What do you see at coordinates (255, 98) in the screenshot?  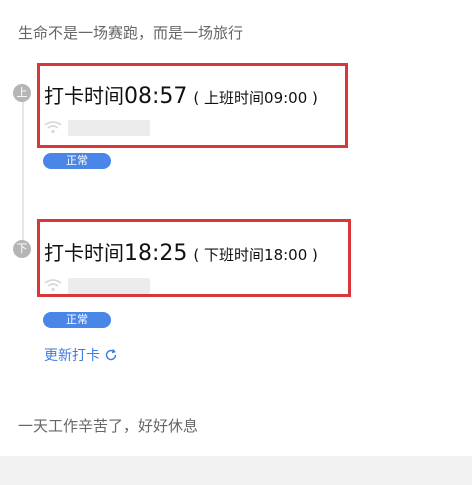 I see `clock-in-scheduled: ( 上班时间09:00 )` at bounding box center [255, 98].